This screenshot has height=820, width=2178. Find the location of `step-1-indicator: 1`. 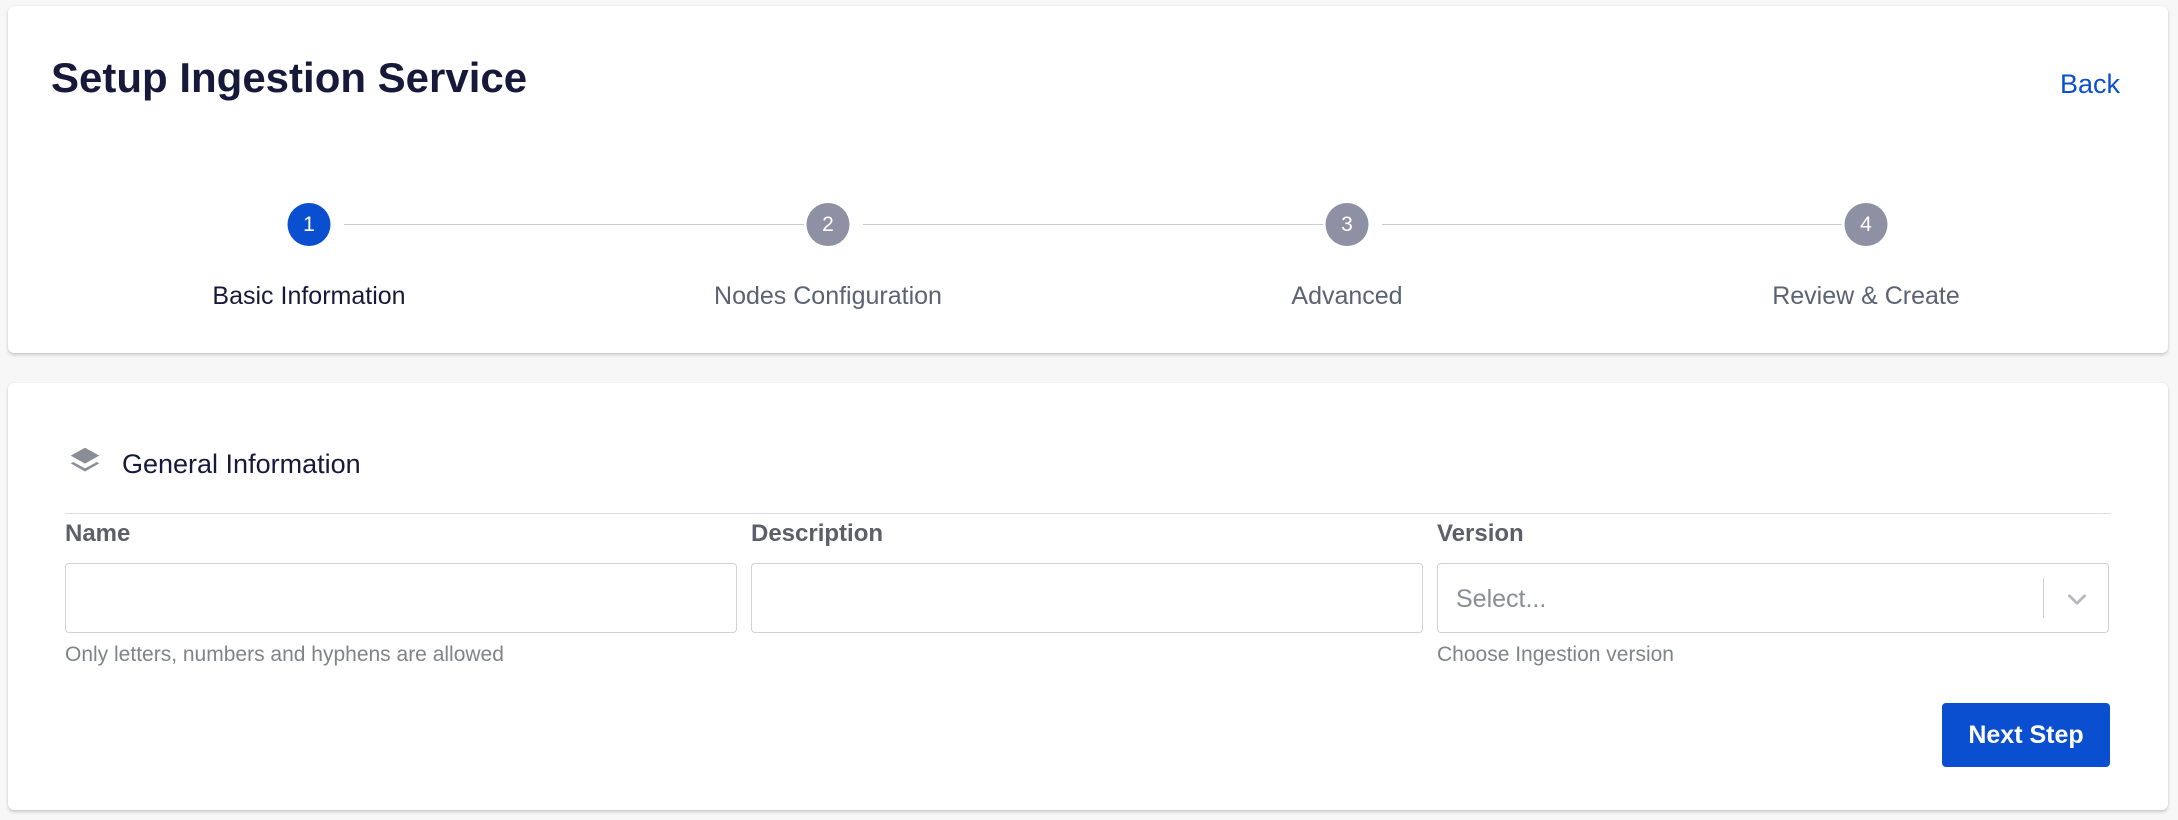

step-1-indicator: 1 is located at coordinates (309, 224).